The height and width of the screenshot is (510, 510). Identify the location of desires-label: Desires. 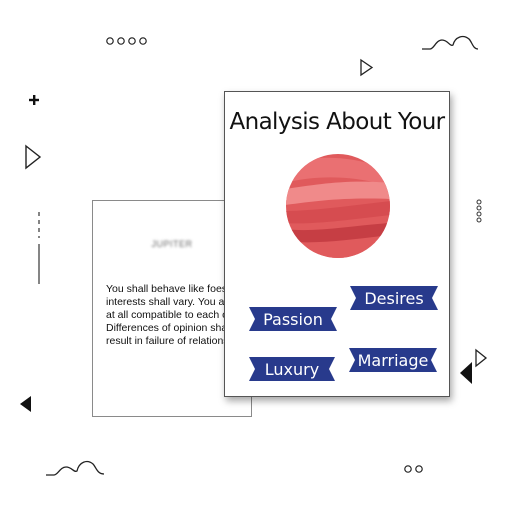
(394, 298).